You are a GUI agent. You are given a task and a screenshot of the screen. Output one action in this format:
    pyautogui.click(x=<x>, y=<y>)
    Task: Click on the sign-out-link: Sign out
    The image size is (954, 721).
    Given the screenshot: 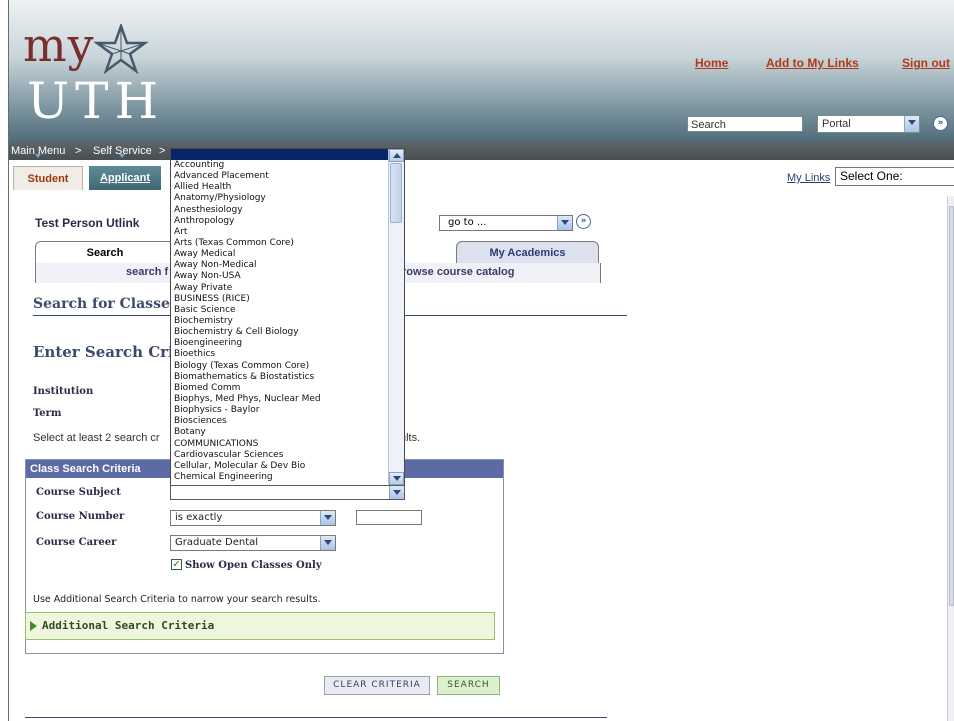 What is the action you would take?
    pyautogui.click(x=926, y=63)
    